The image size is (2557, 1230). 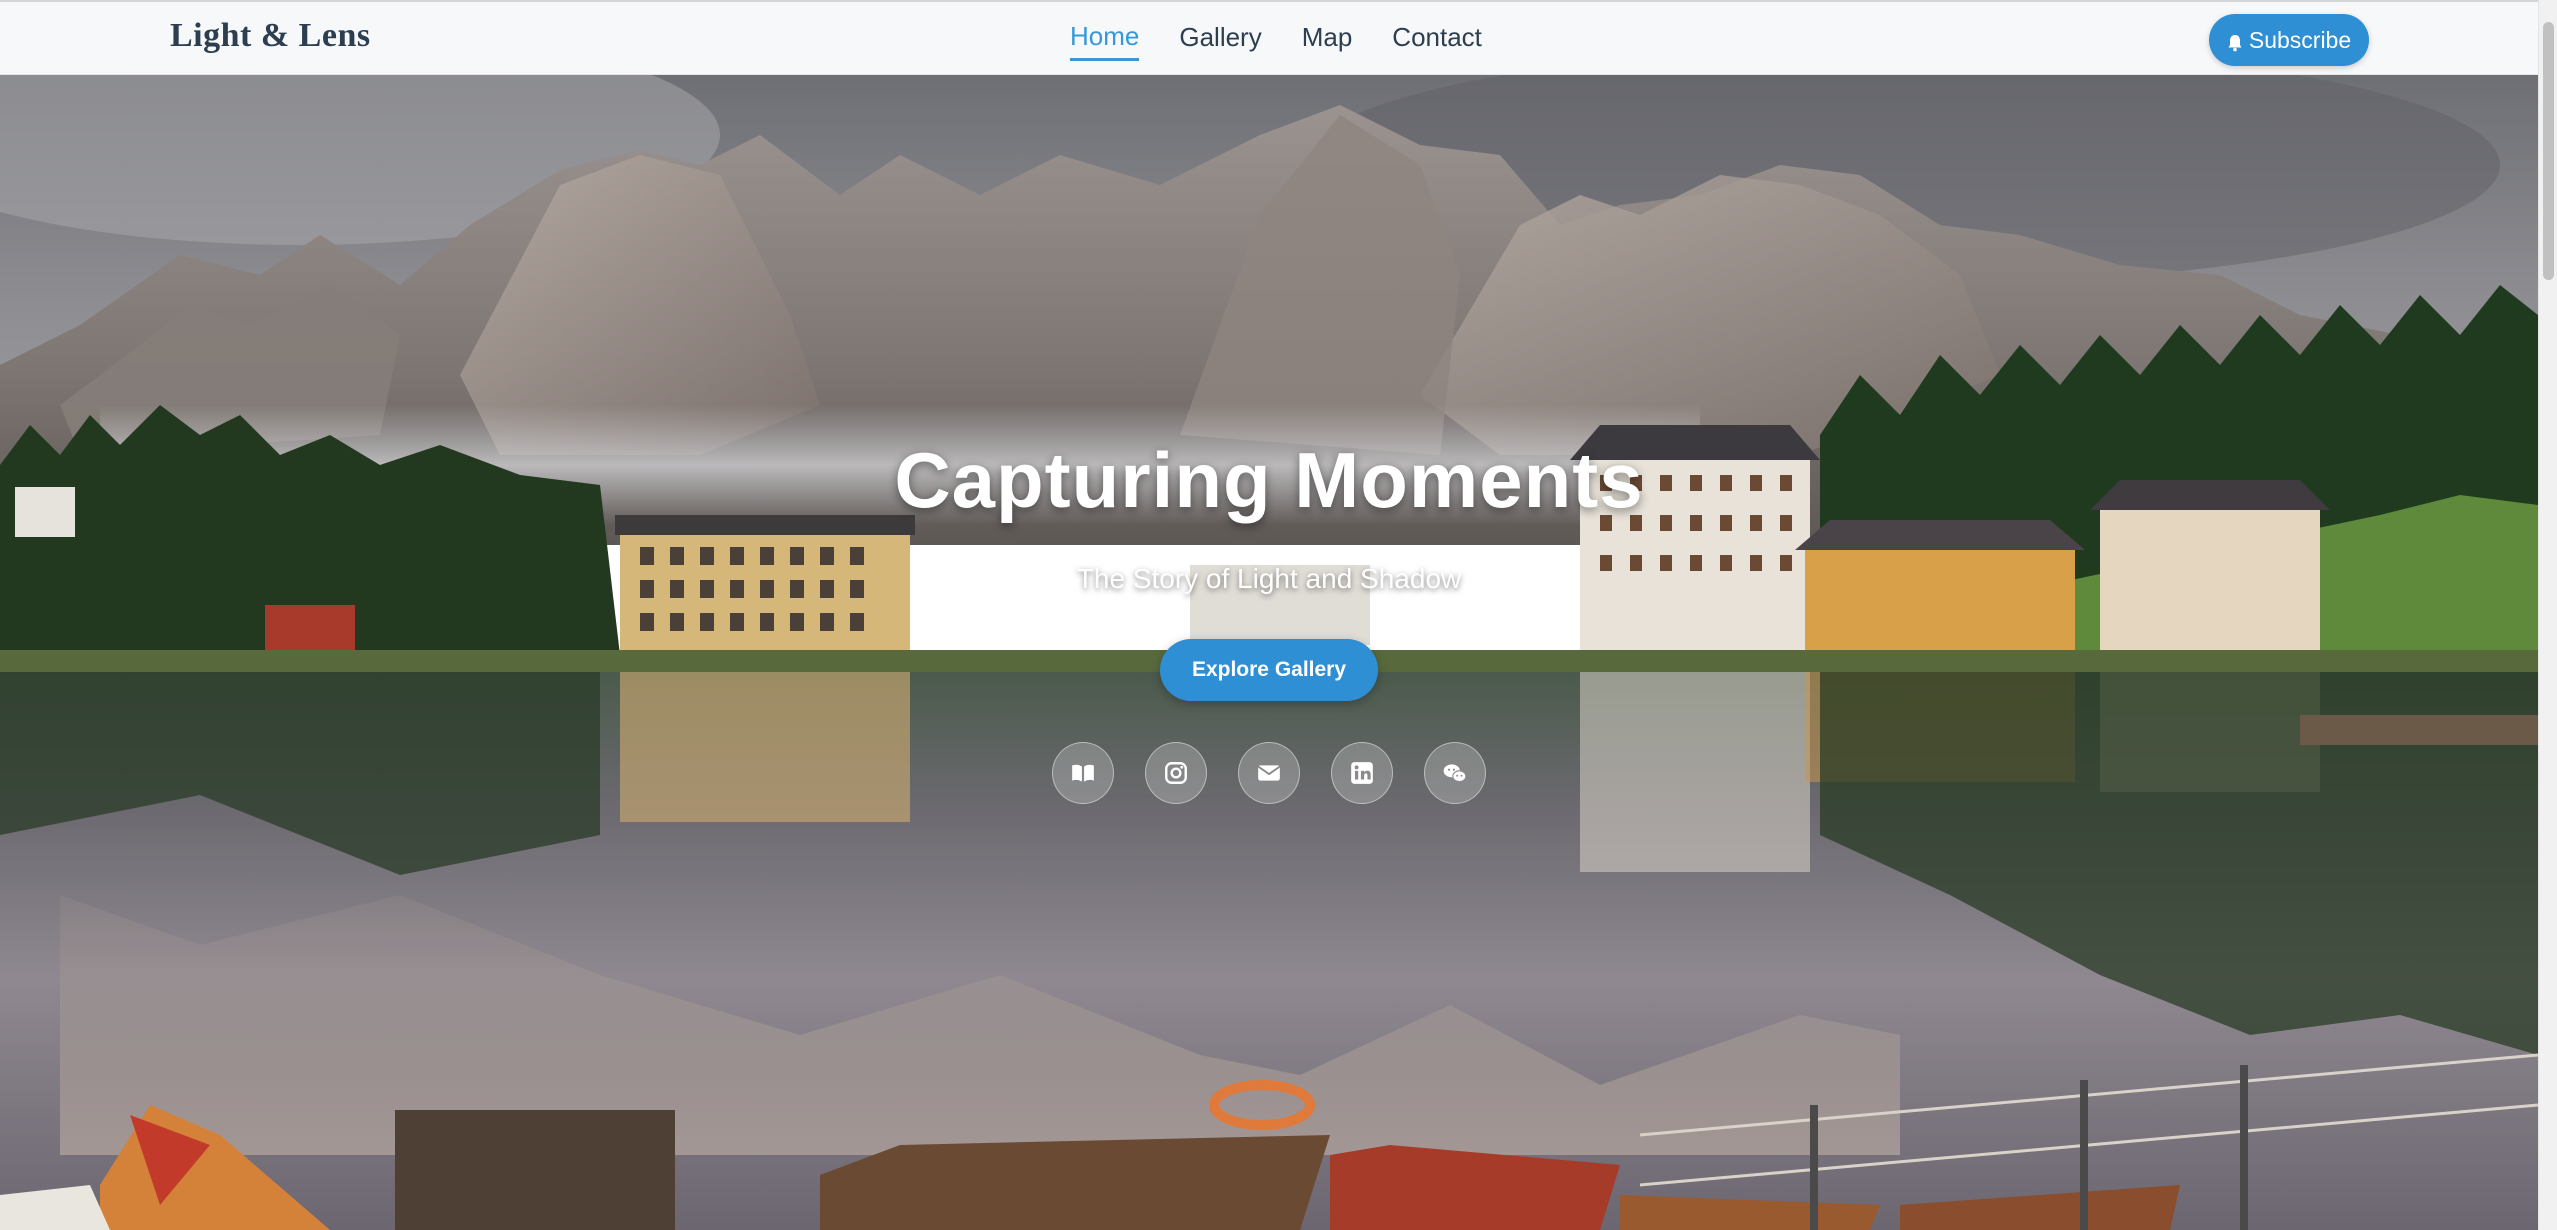 What do you see at coordinates (1437, 38) in the screenshot?
I see `nav-link-contact: Contact` at bounding box center [1437, 38].